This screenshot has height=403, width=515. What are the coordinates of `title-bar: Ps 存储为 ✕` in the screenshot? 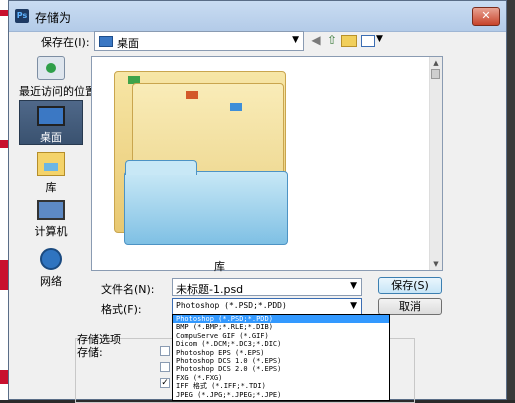 It's located at (257, 16).